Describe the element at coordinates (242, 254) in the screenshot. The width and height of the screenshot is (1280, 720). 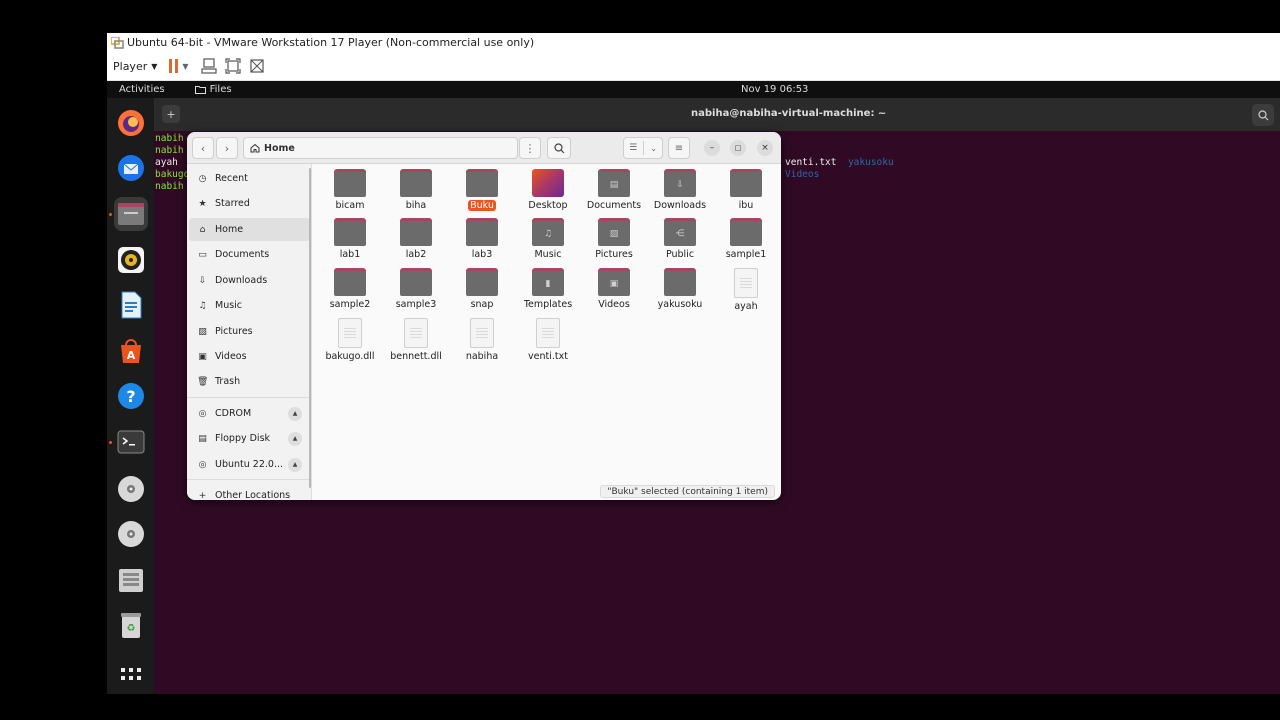
I see `sidebar-item-label: Documents` at that location.